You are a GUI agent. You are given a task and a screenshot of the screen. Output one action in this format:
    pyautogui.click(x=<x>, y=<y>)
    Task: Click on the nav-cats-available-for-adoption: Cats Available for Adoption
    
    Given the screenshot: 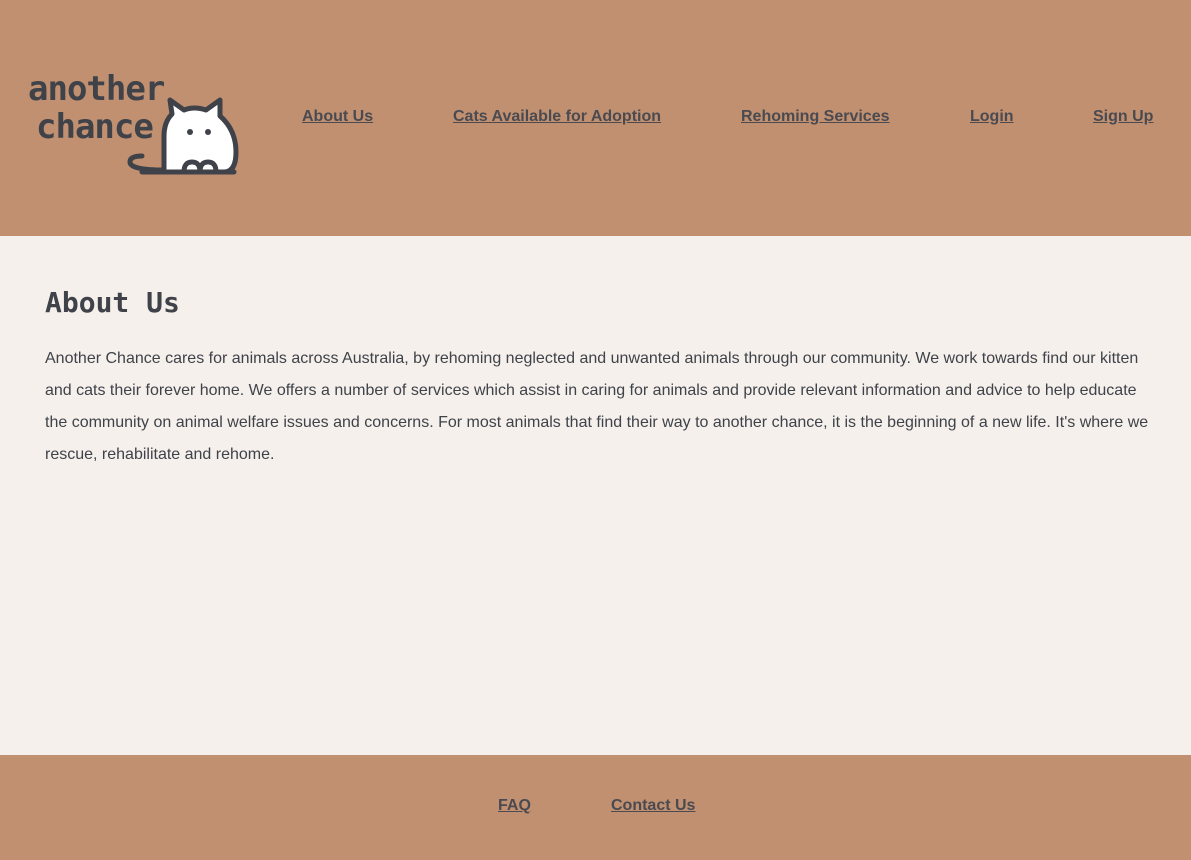 What is the action you would take?
    pyautogui.click(x=557, y=117)
    